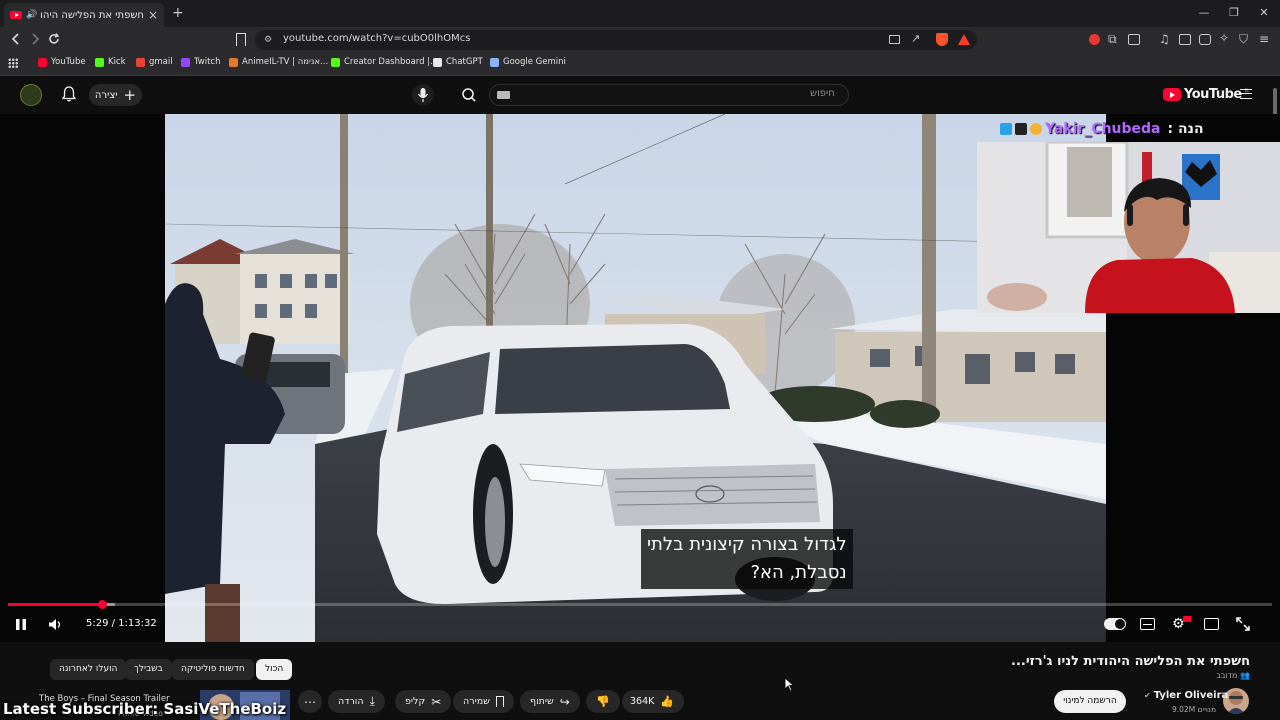 The width and height of the screenshot is (1280, 720). What do you see at coordinates (1243, 39) in the screenshot?
I see `vpn-shield-icon: ⛉` at bounding box center [1243, 39].